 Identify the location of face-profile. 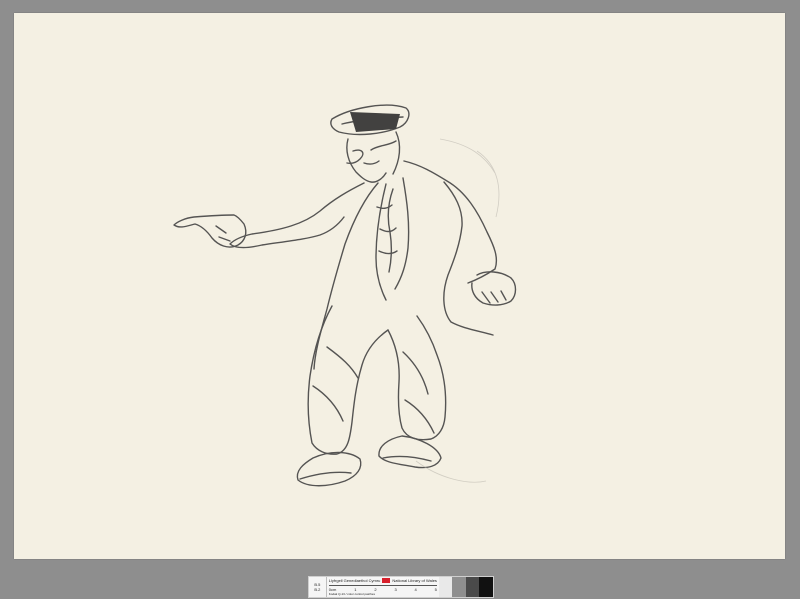
(366, 160).